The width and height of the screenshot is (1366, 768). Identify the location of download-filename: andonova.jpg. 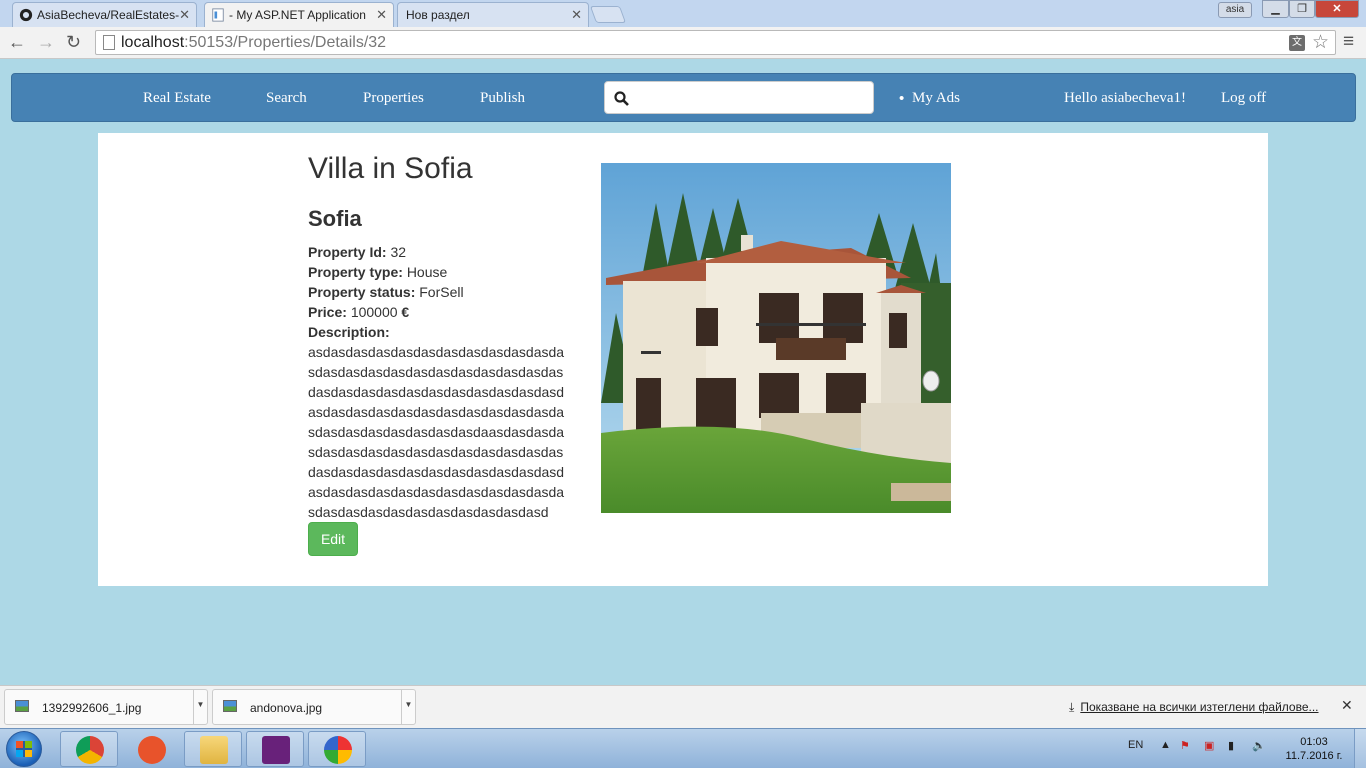
(286, 708).